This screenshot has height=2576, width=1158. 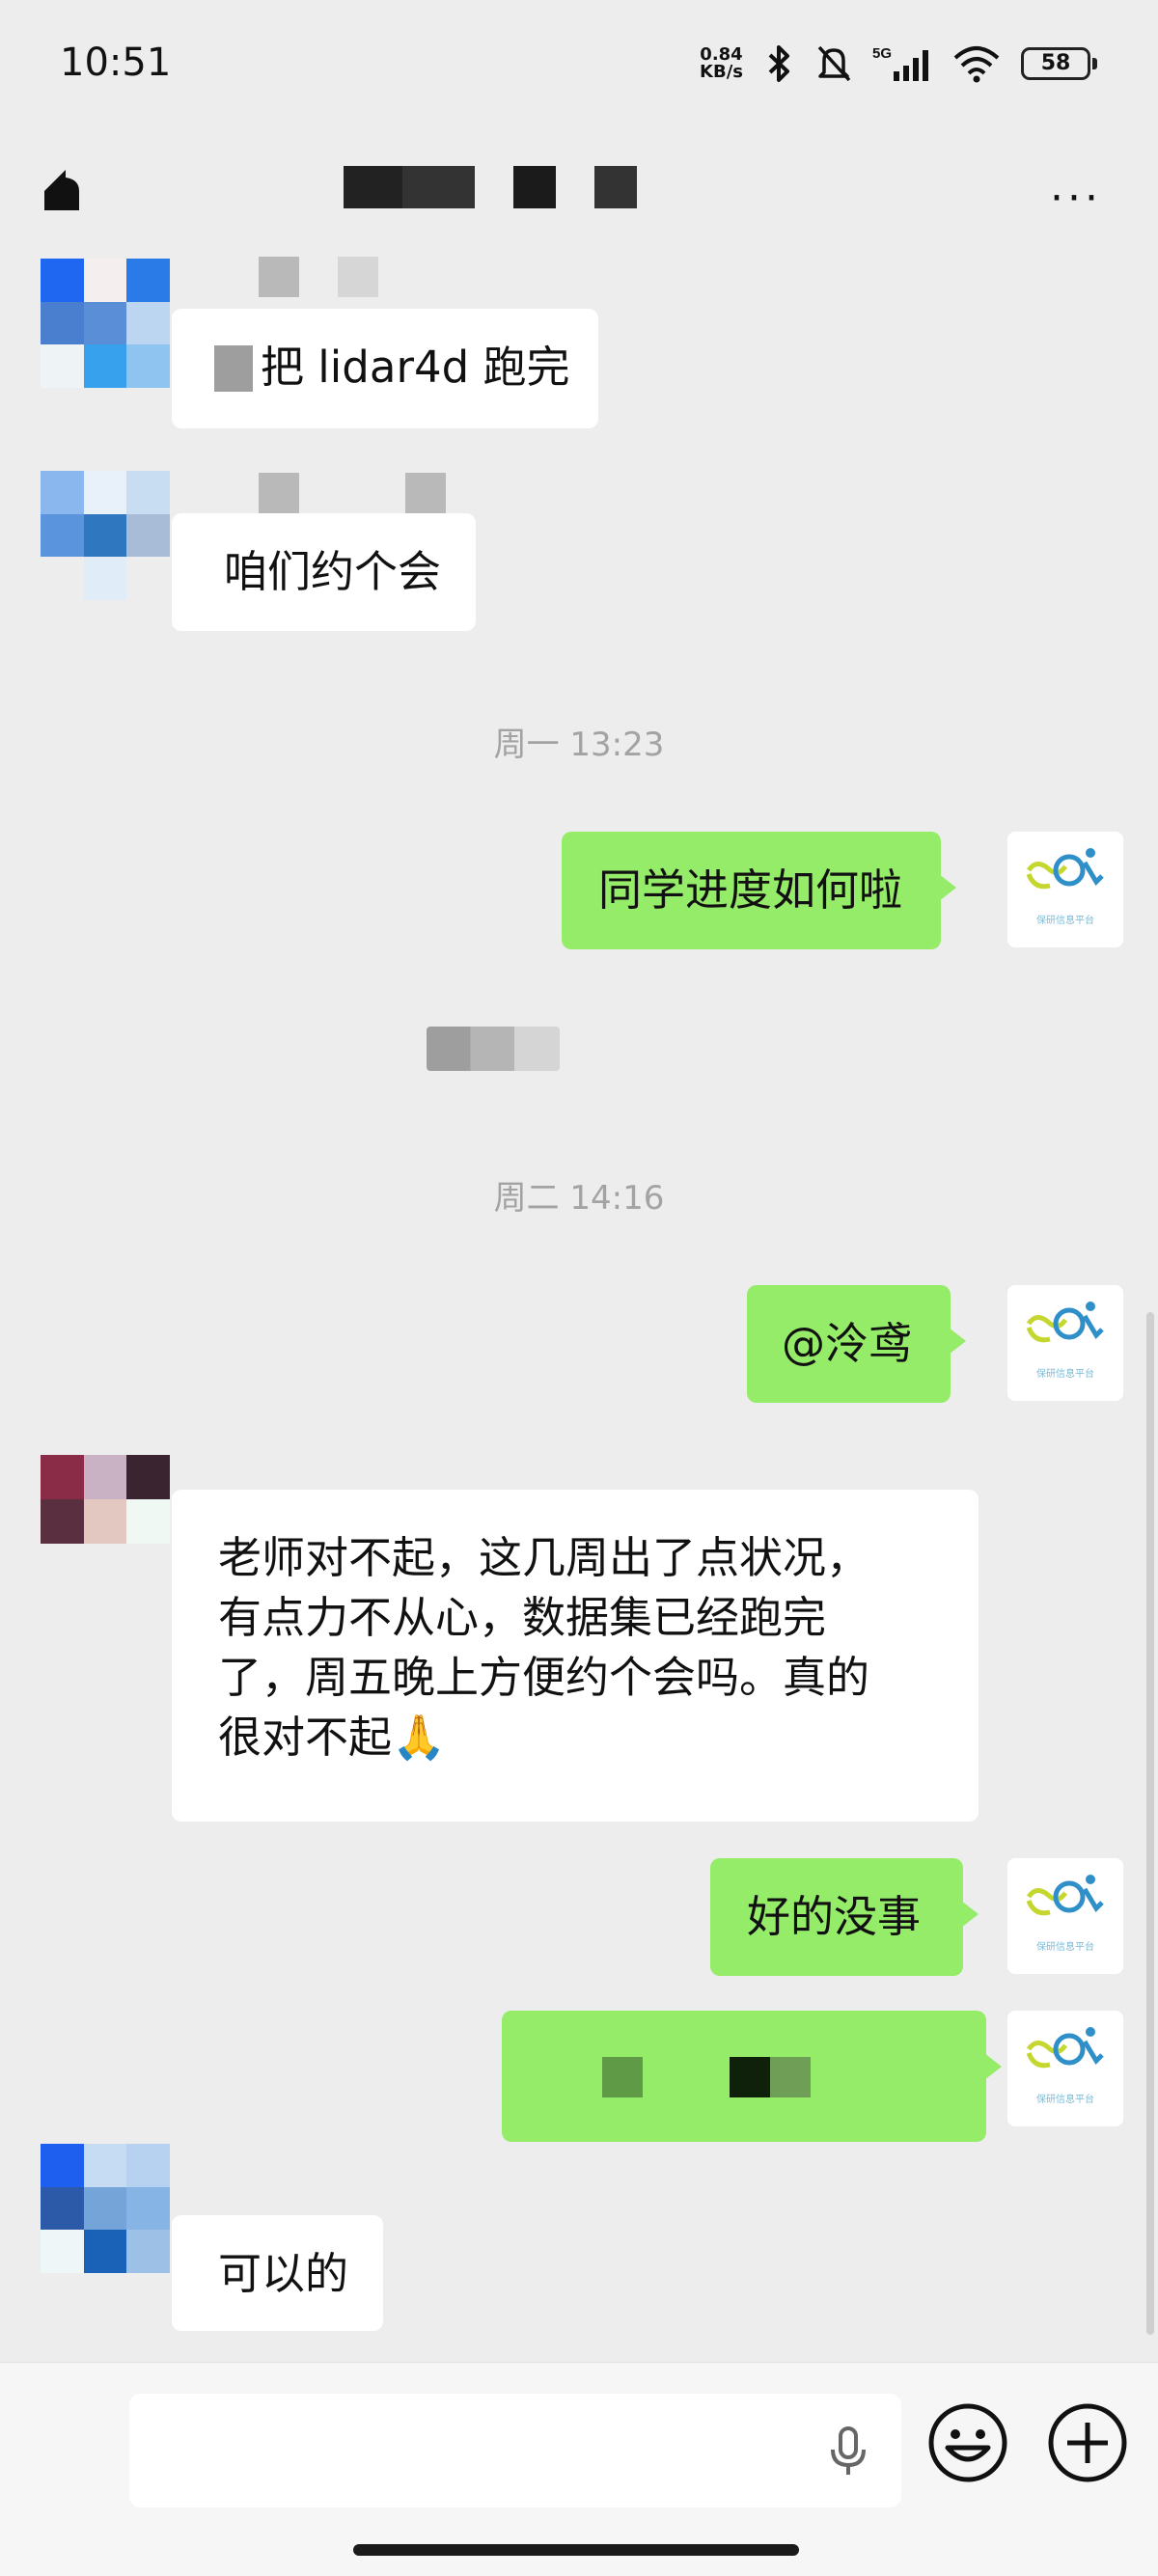 I want to click on message-text: 同学进度如何啦, so click(x=750, y=890).